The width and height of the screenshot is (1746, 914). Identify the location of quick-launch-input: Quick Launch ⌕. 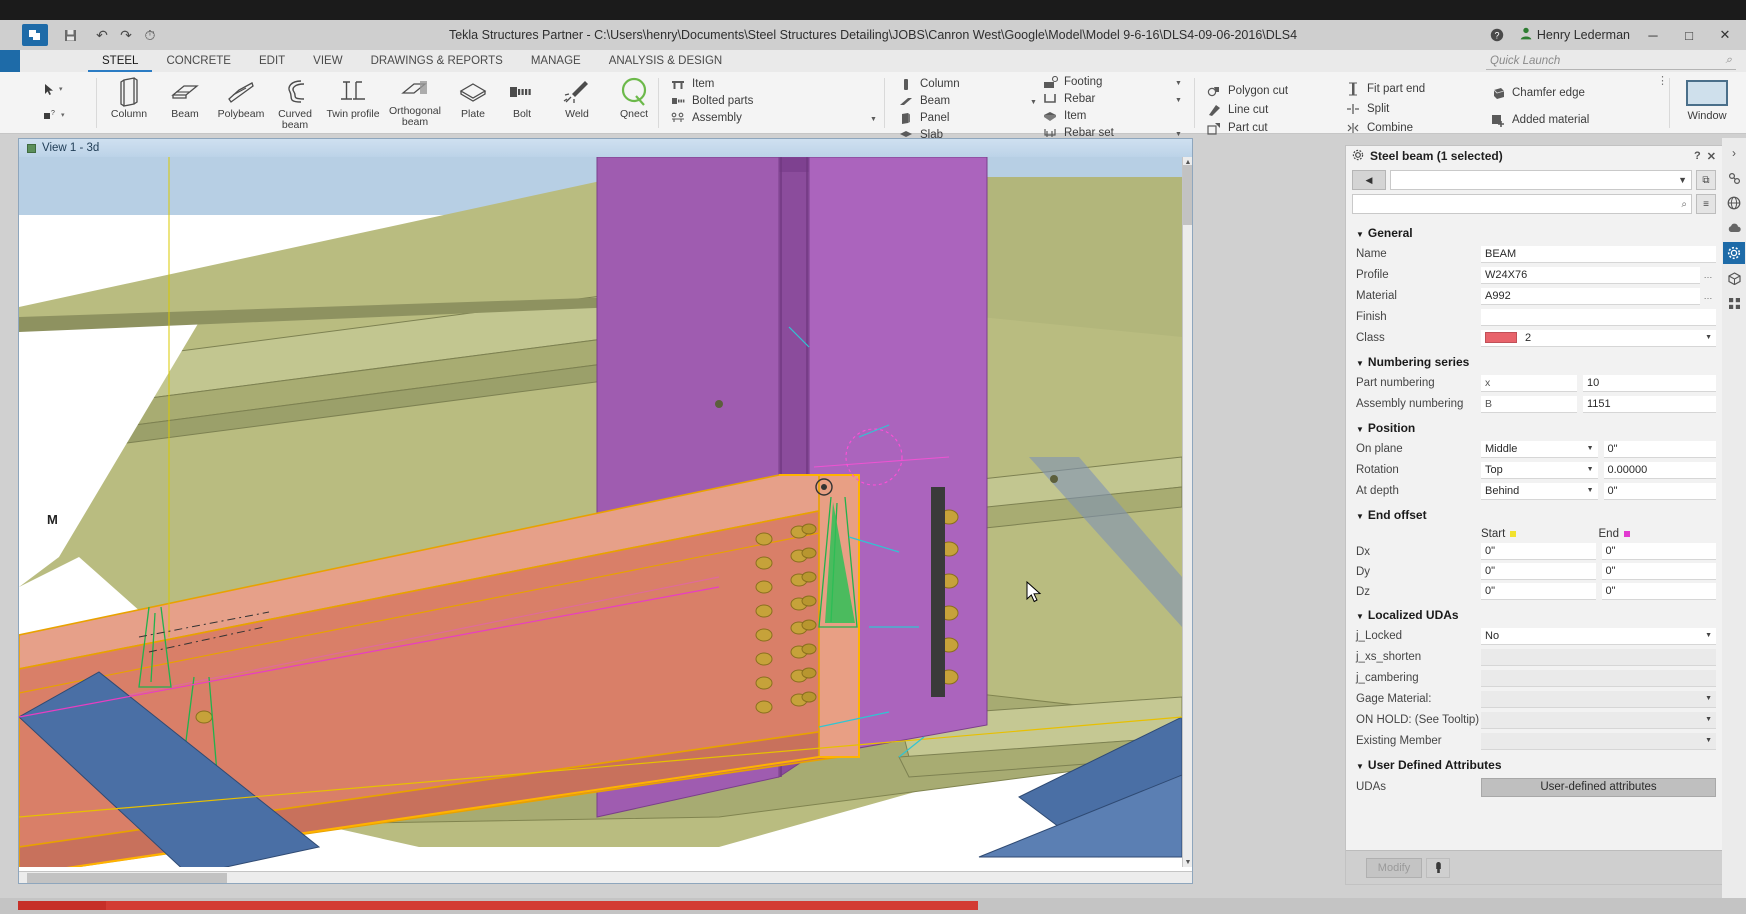
(1611, 61).